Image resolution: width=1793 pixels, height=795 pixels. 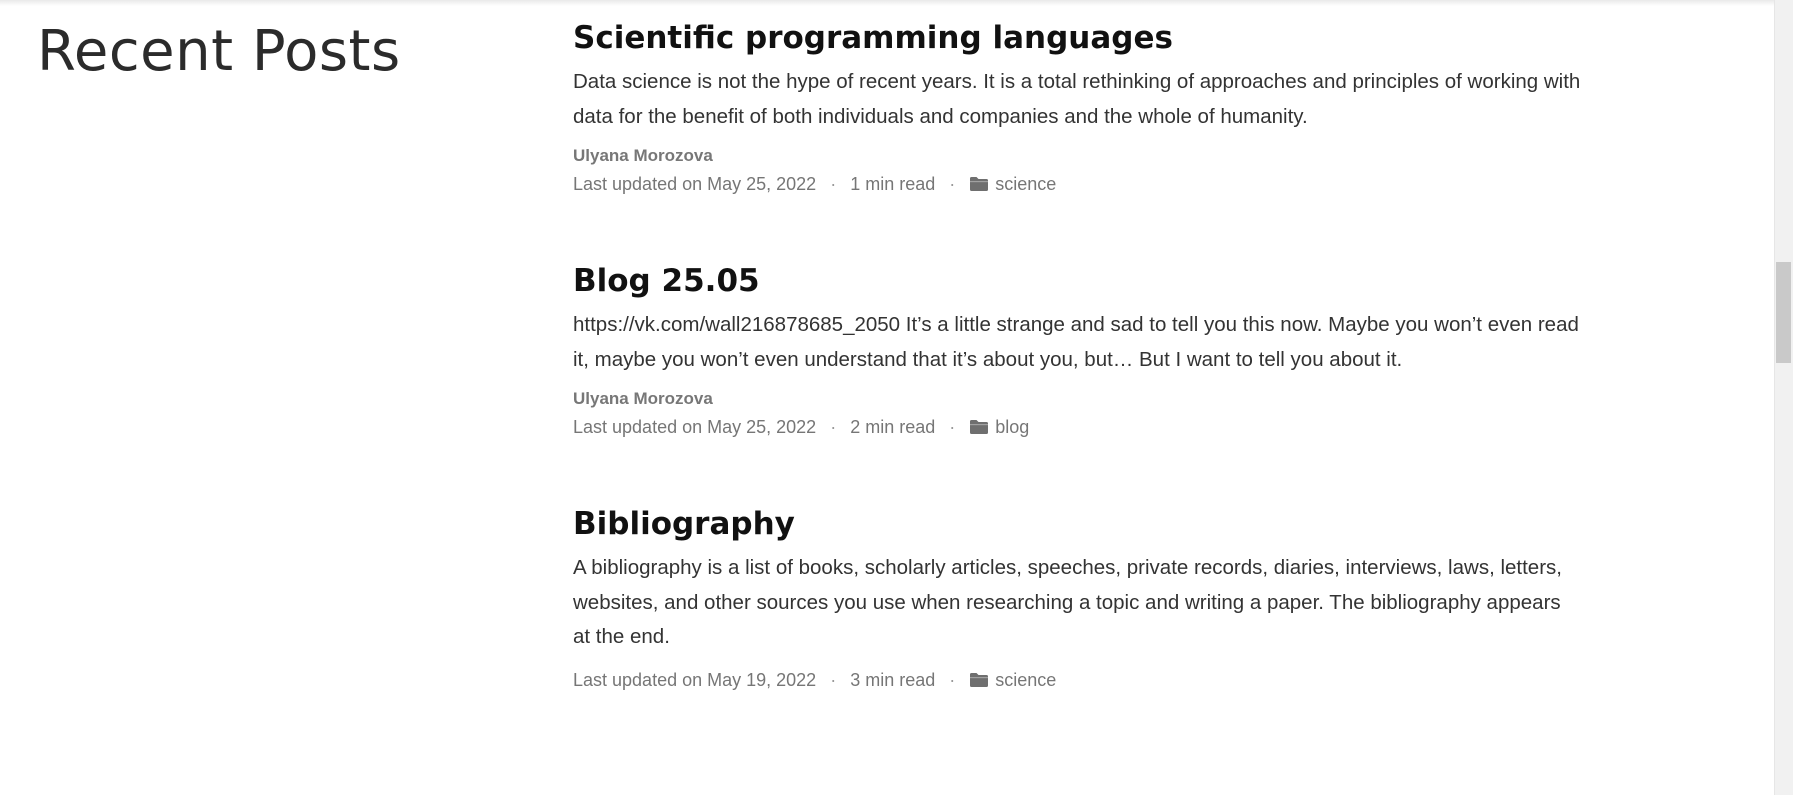 What do you see at coordinates (1078, 38) in the screenshot?
I see `post-title-link: Scientific programming languages` at bounding box center [1078, 38].